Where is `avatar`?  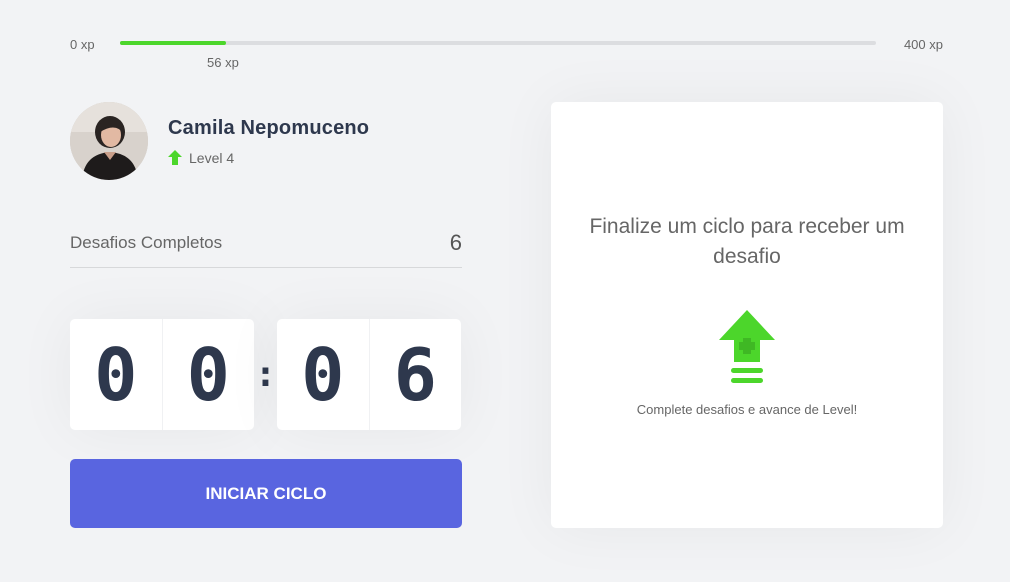 avatar is located at coordinates (109, 141).